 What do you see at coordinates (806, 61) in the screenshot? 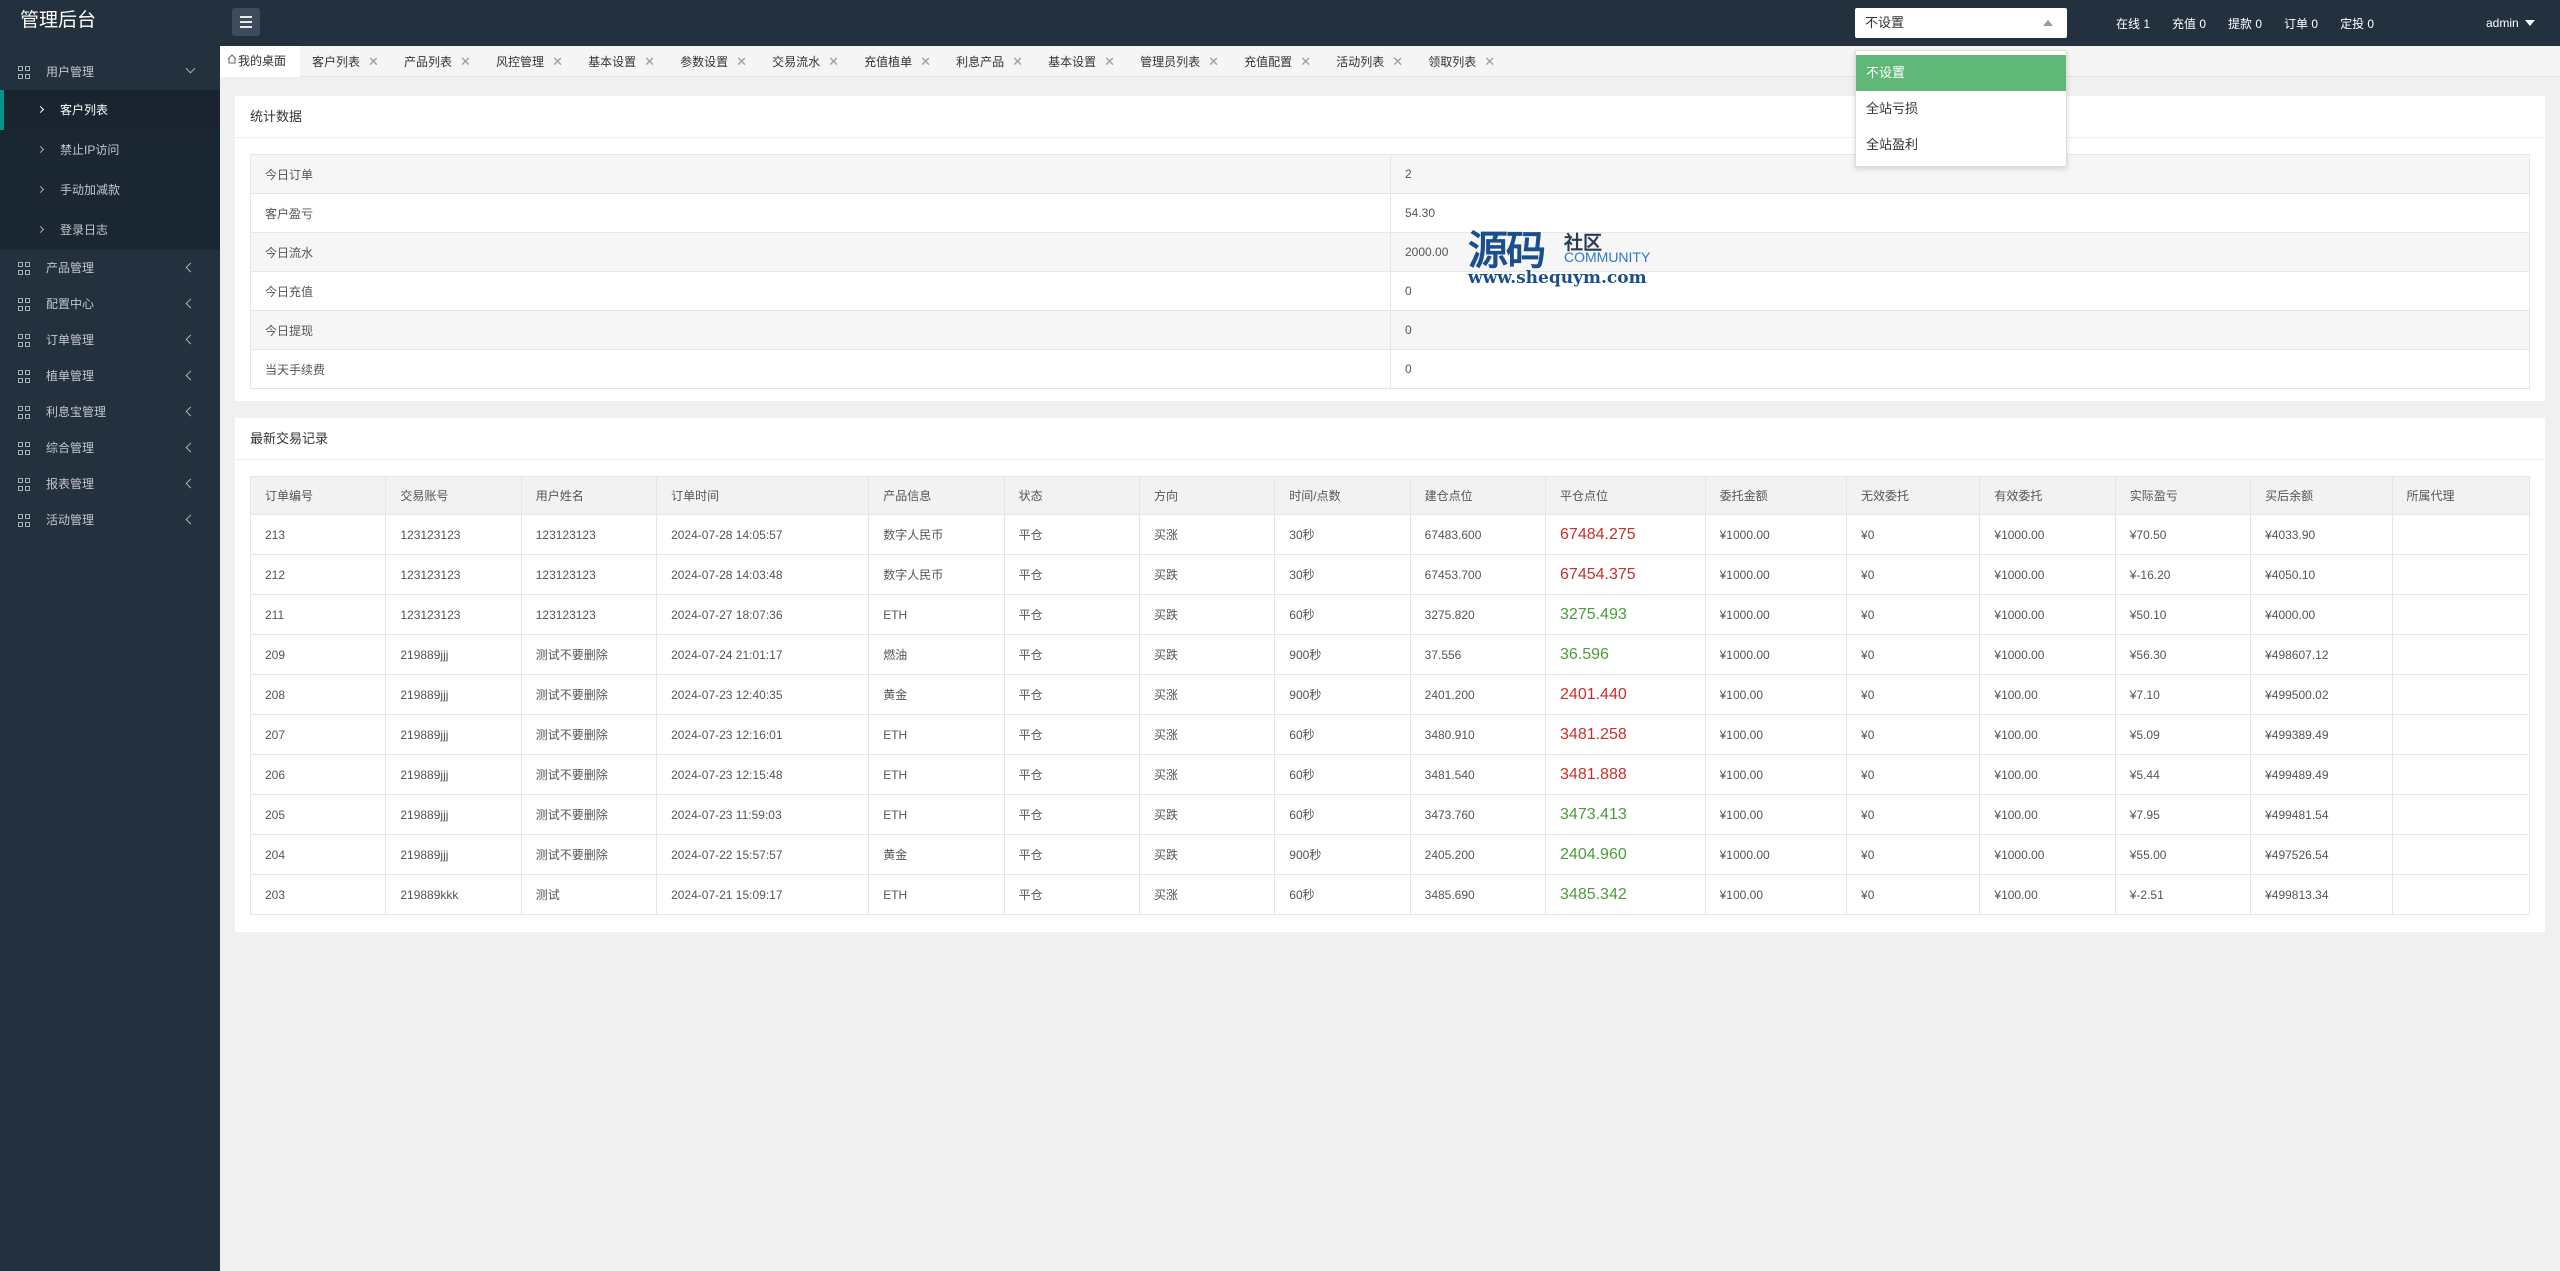
I see `tab-transactions: 交易流水 ✕` at bounding box center [806, 61].